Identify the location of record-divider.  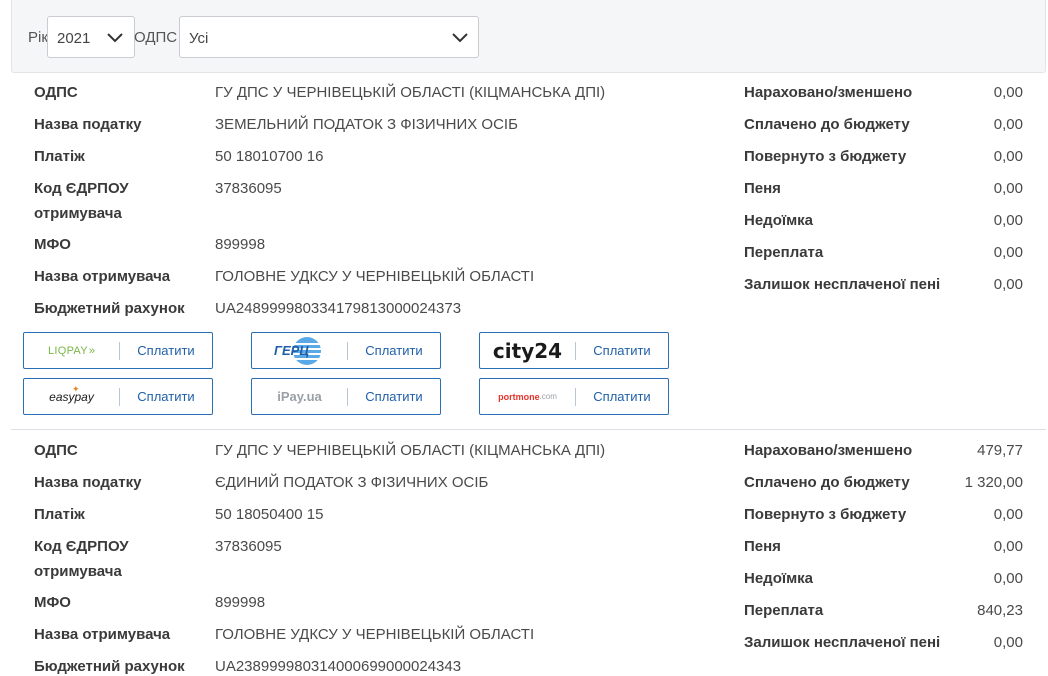
(528, 429).